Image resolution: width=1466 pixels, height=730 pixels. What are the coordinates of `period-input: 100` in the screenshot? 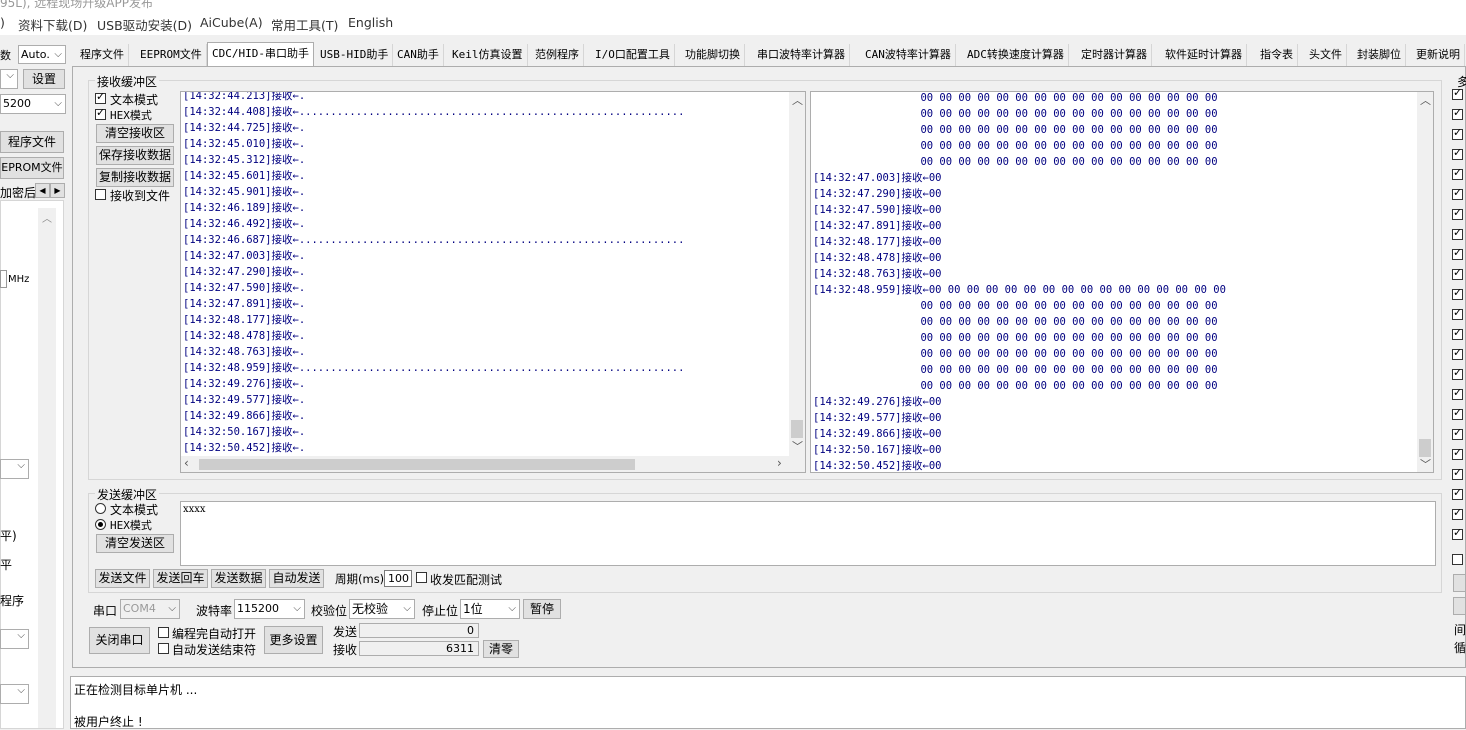 It's located at (398, 578).